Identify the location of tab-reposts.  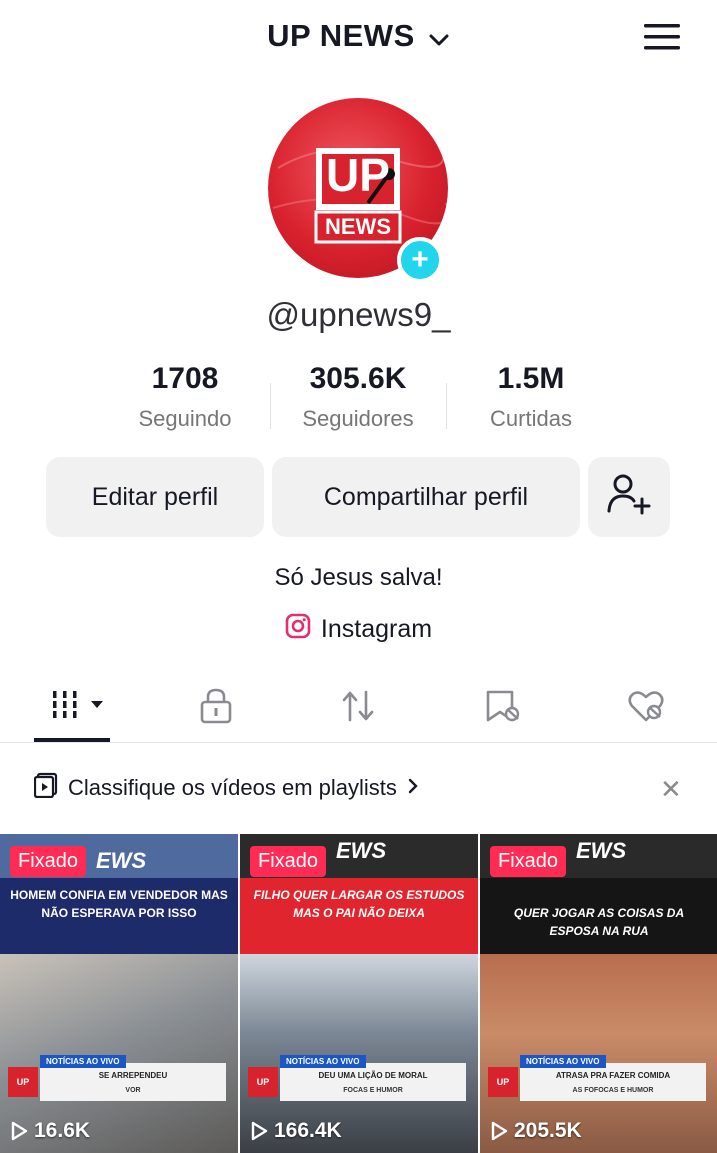
(358, 706).